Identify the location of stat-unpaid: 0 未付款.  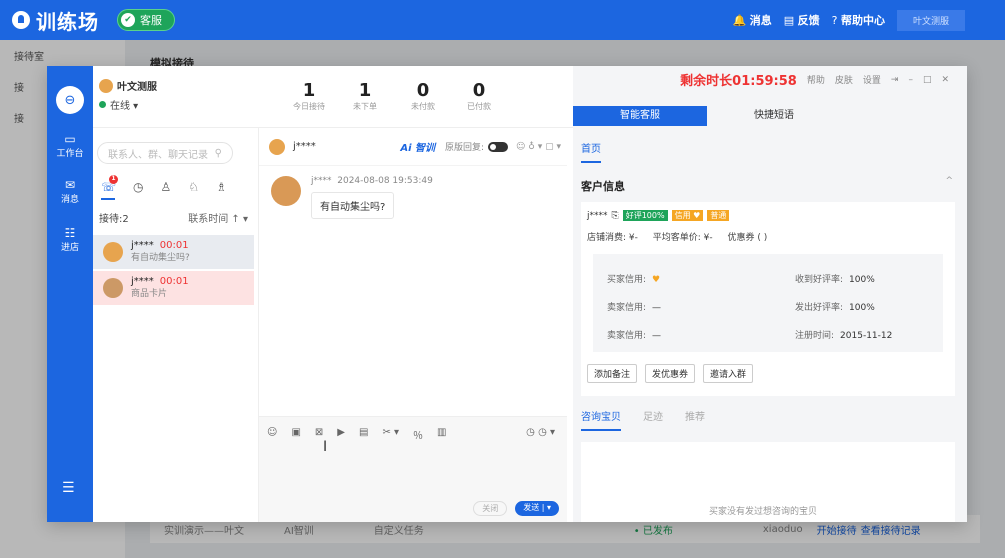
(423, 96).